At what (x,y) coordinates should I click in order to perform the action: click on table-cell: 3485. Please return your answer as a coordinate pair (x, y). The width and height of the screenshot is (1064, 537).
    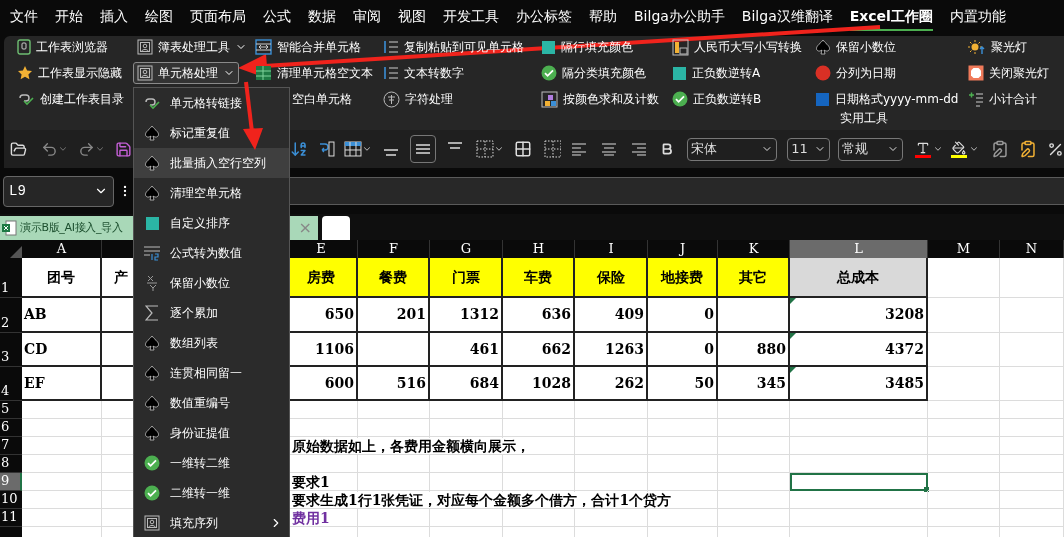
    Looking at the image, I should click on (859, 384).